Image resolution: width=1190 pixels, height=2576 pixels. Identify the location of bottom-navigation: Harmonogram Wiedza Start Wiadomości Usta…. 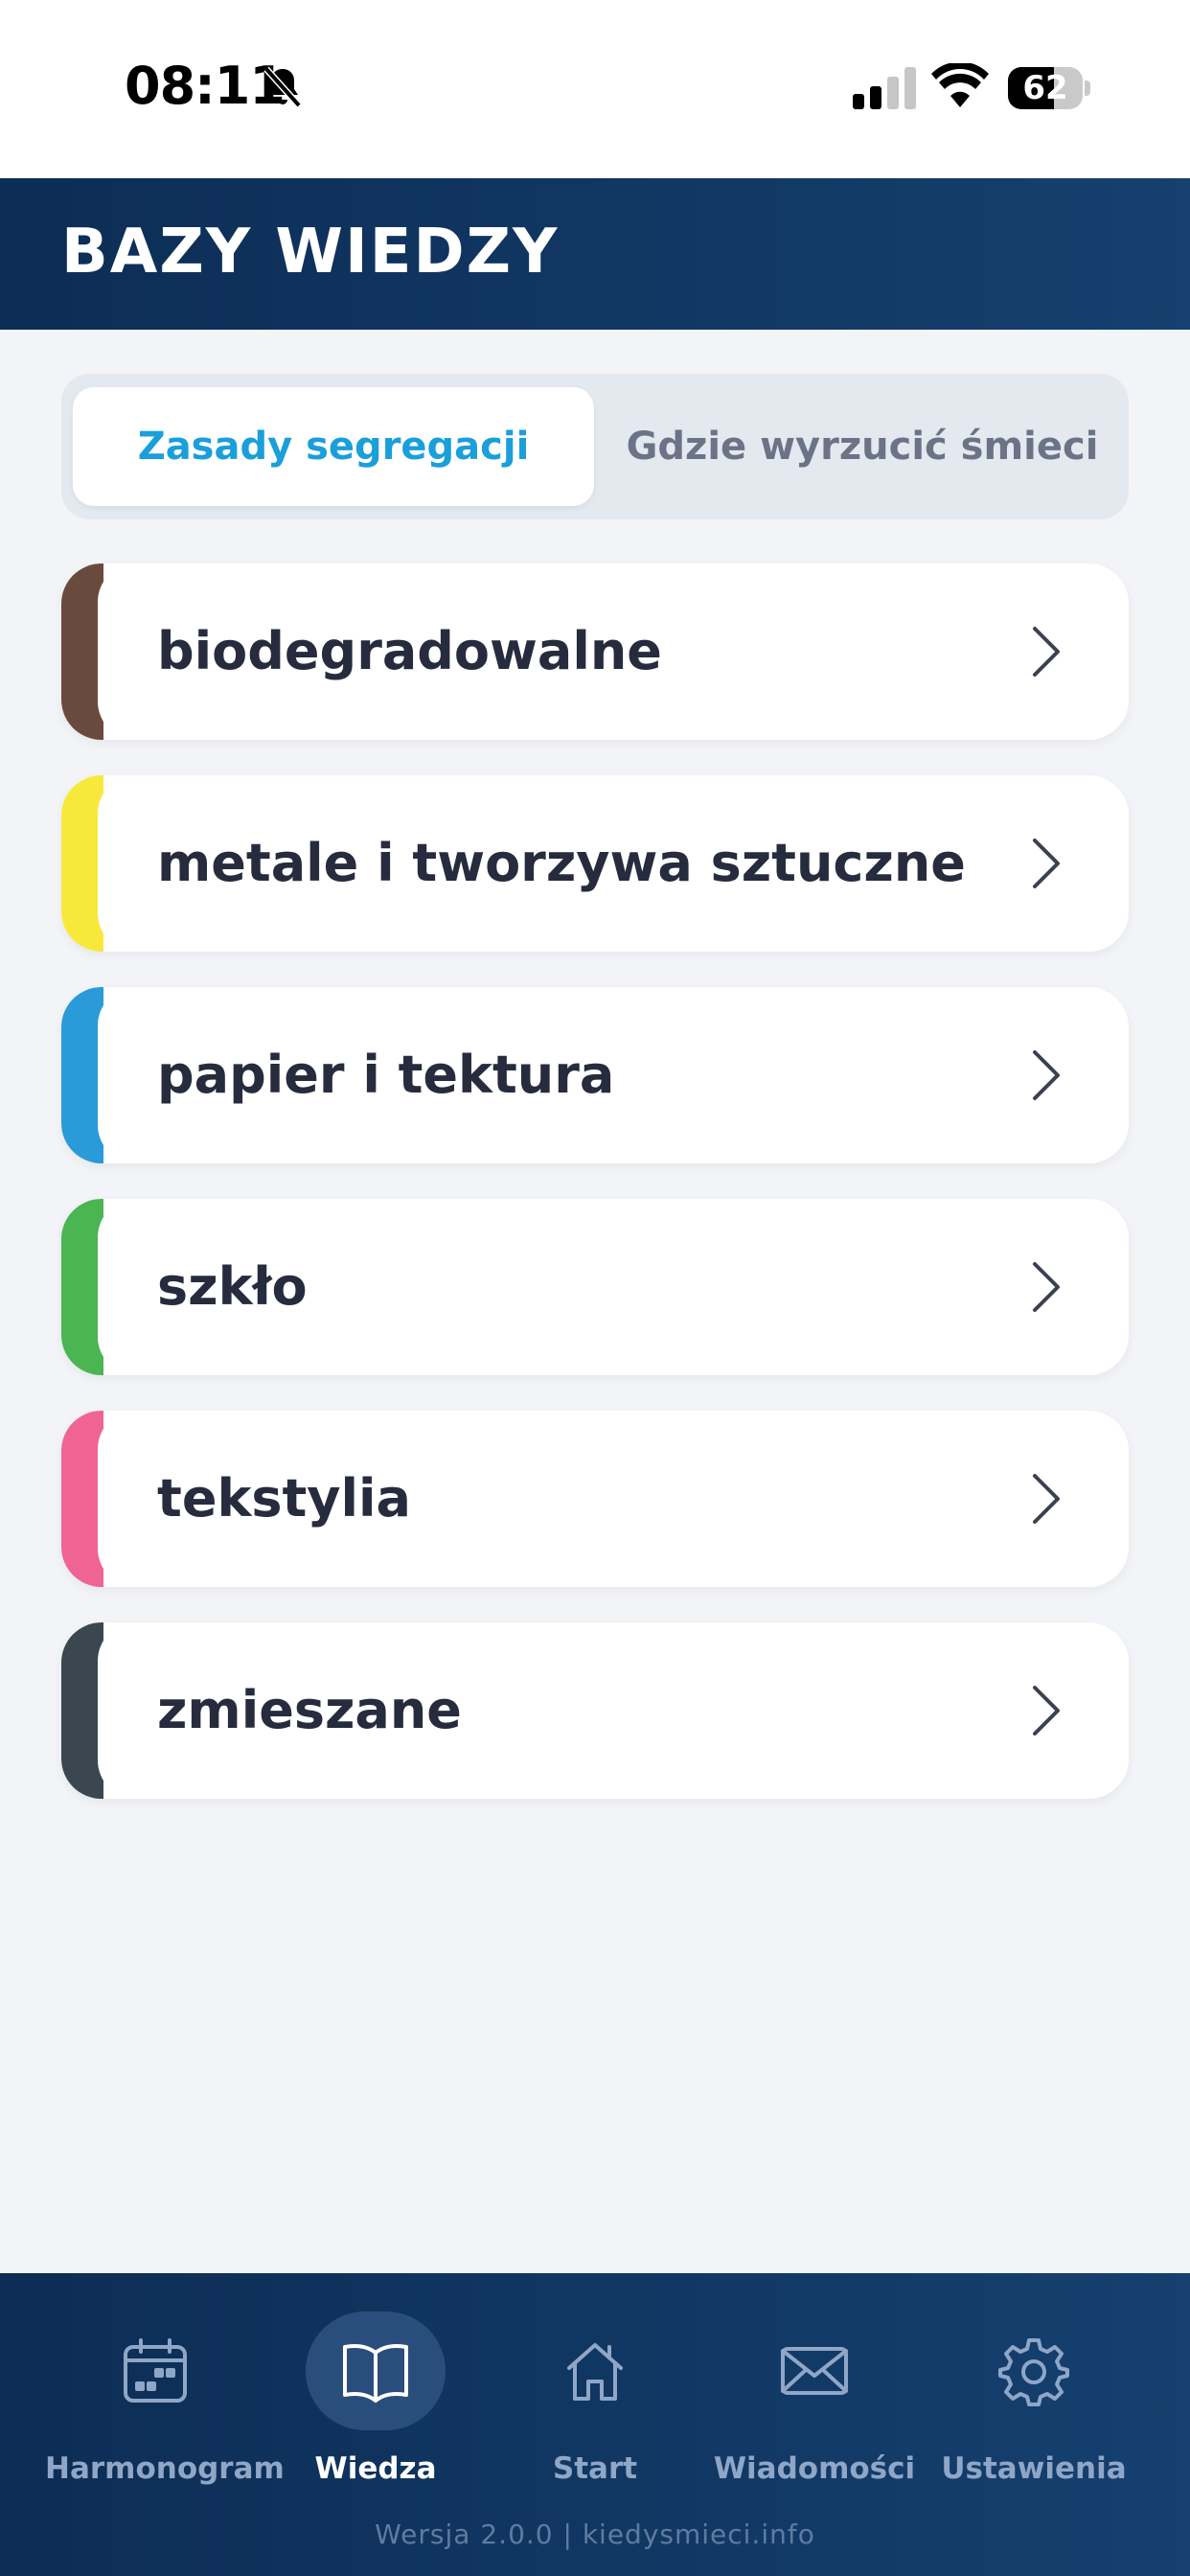
(595, 2424).